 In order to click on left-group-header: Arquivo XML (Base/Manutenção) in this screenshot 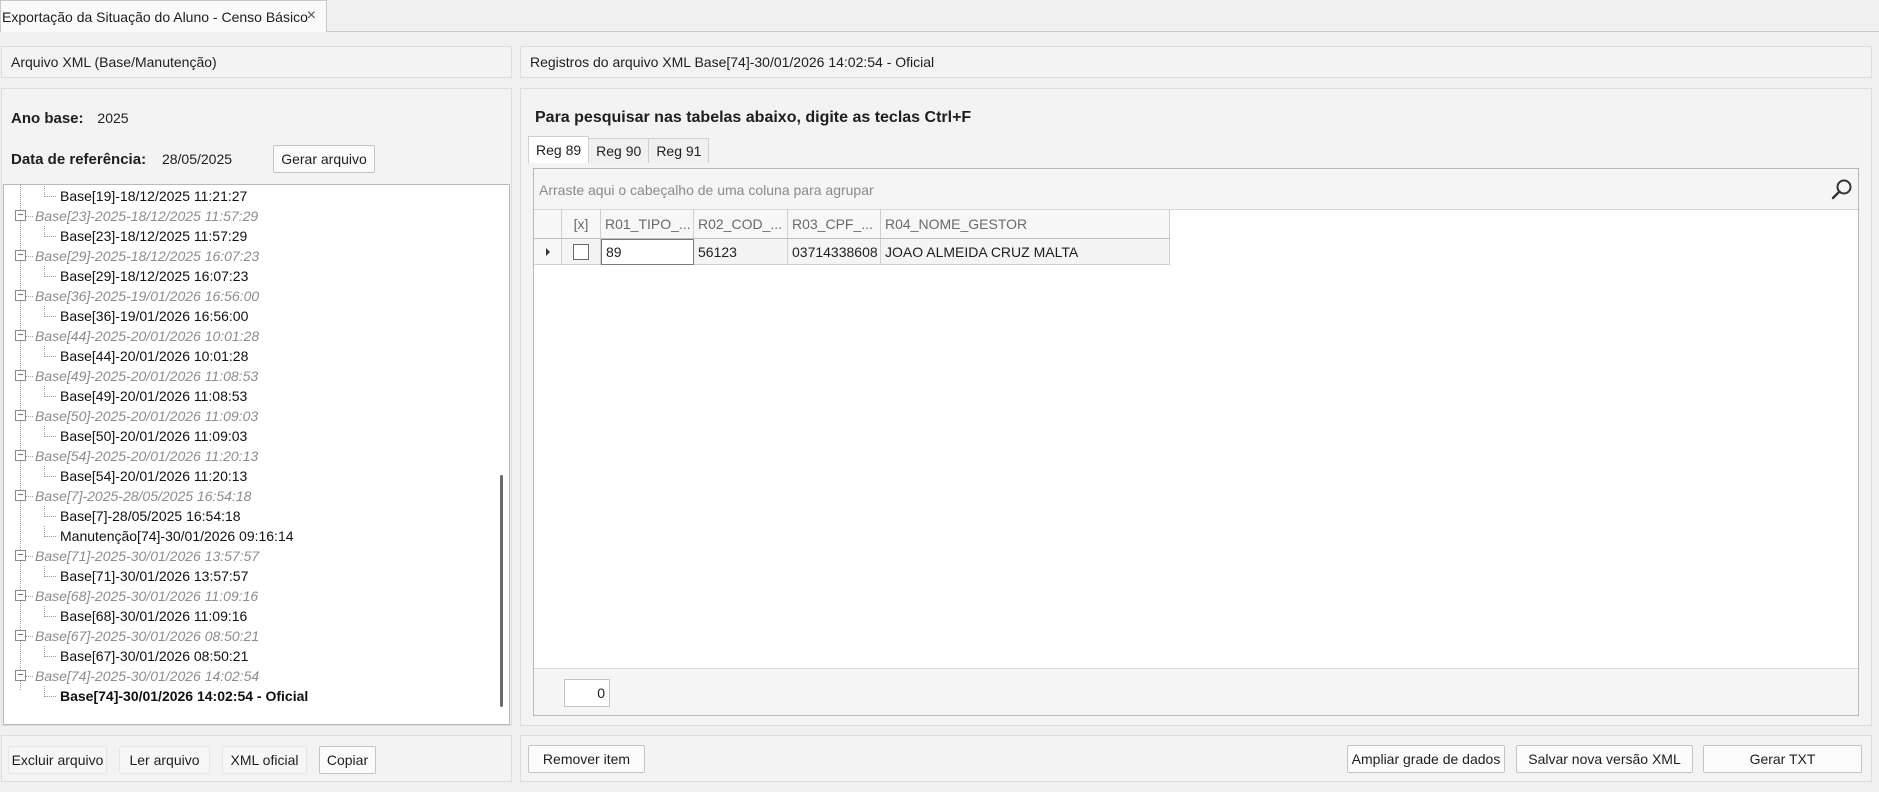, I will do `click(256, 62)`.